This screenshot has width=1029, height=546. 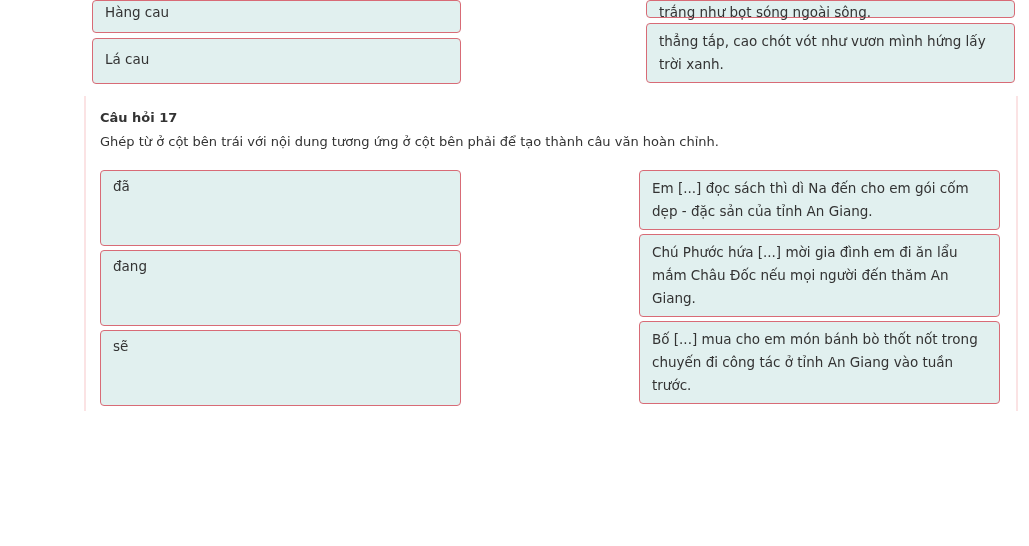 What do you see at coordinates (819, 200) in the screenshot?
I see `sentence-card: Em [...] đọc sách thì dì Na đến cho em gói cốm dẹp - đặc sản của tỉnh An Giang.` at bounding box center [819, 200].